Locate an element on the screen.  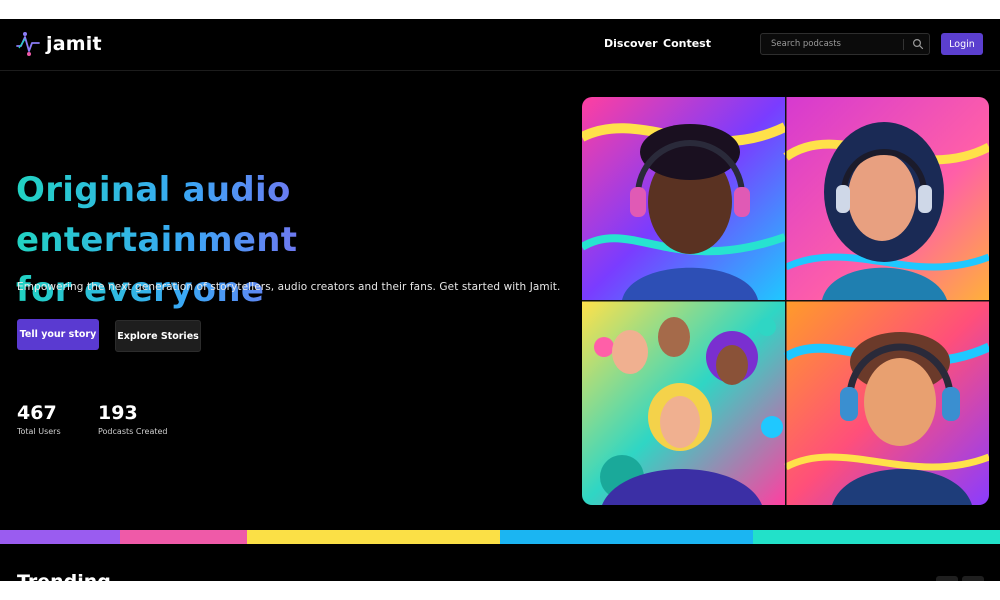
top-margin is located at coordinates (500, 9).